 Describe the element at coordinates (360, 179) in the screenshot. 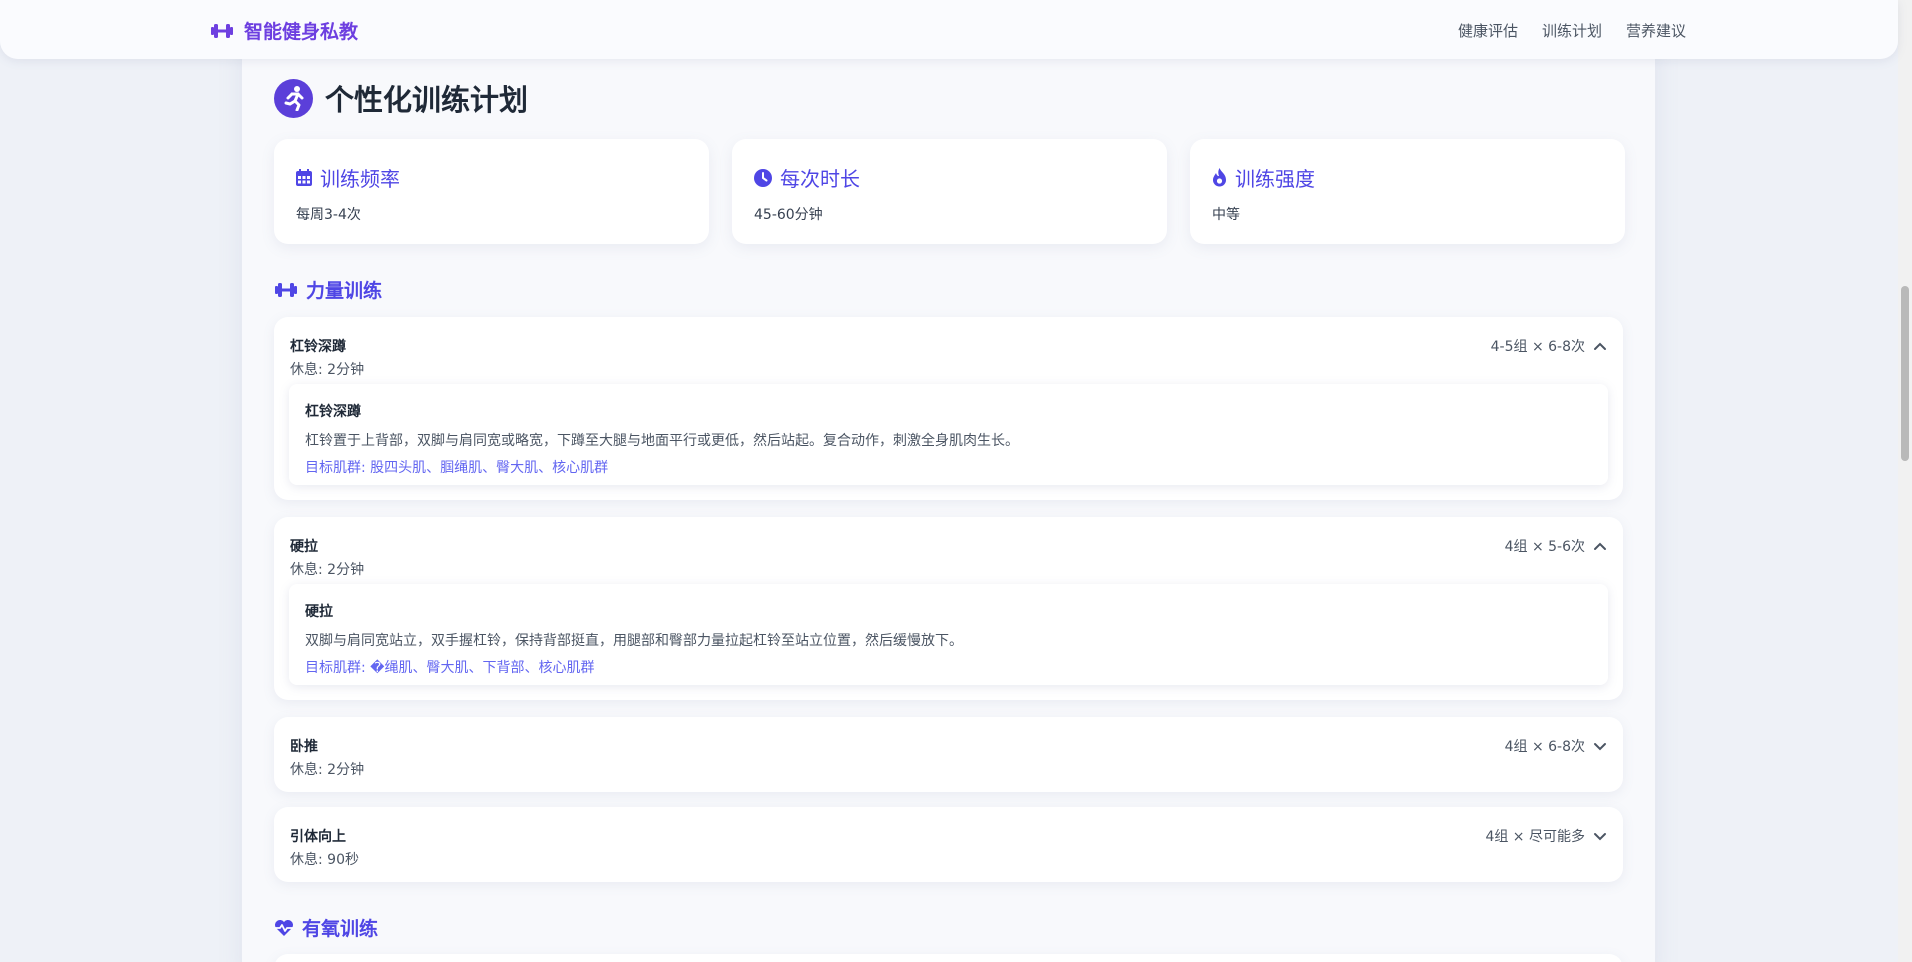

I see `stat-label: 训练频率` at that location.